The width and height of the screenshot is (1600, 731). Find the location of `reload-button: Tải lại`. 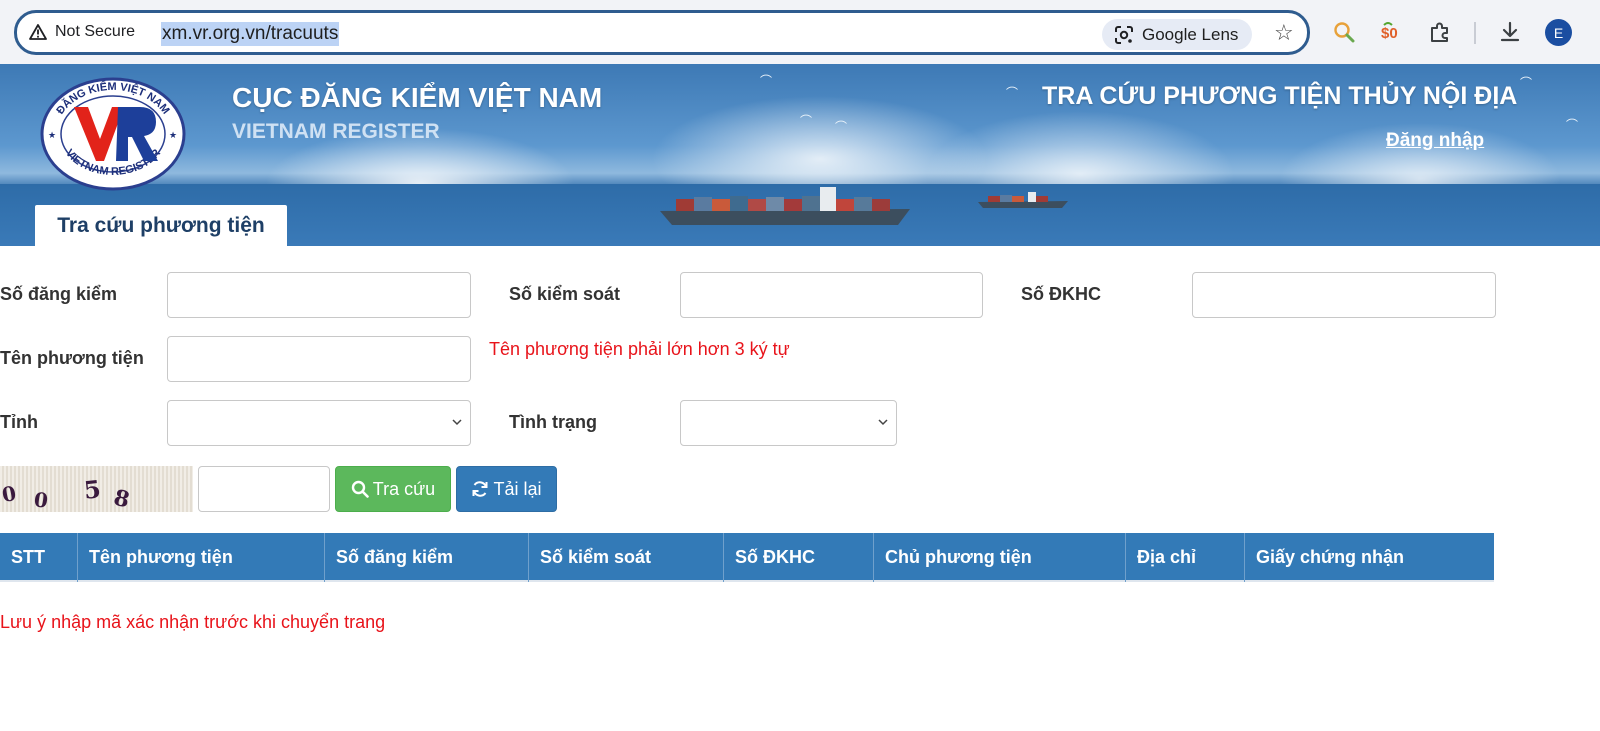

reload-button: Tải lại is located at coordinates (506, 489).